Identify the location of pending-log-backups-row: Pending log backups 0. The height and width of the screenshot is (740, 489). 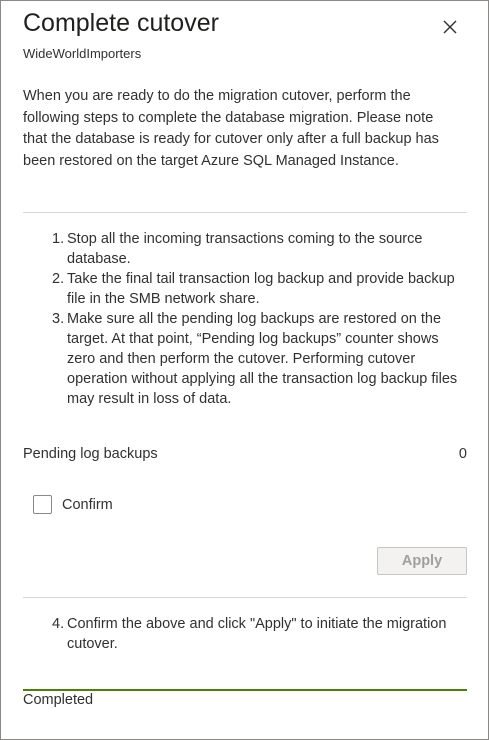
(245, 454).